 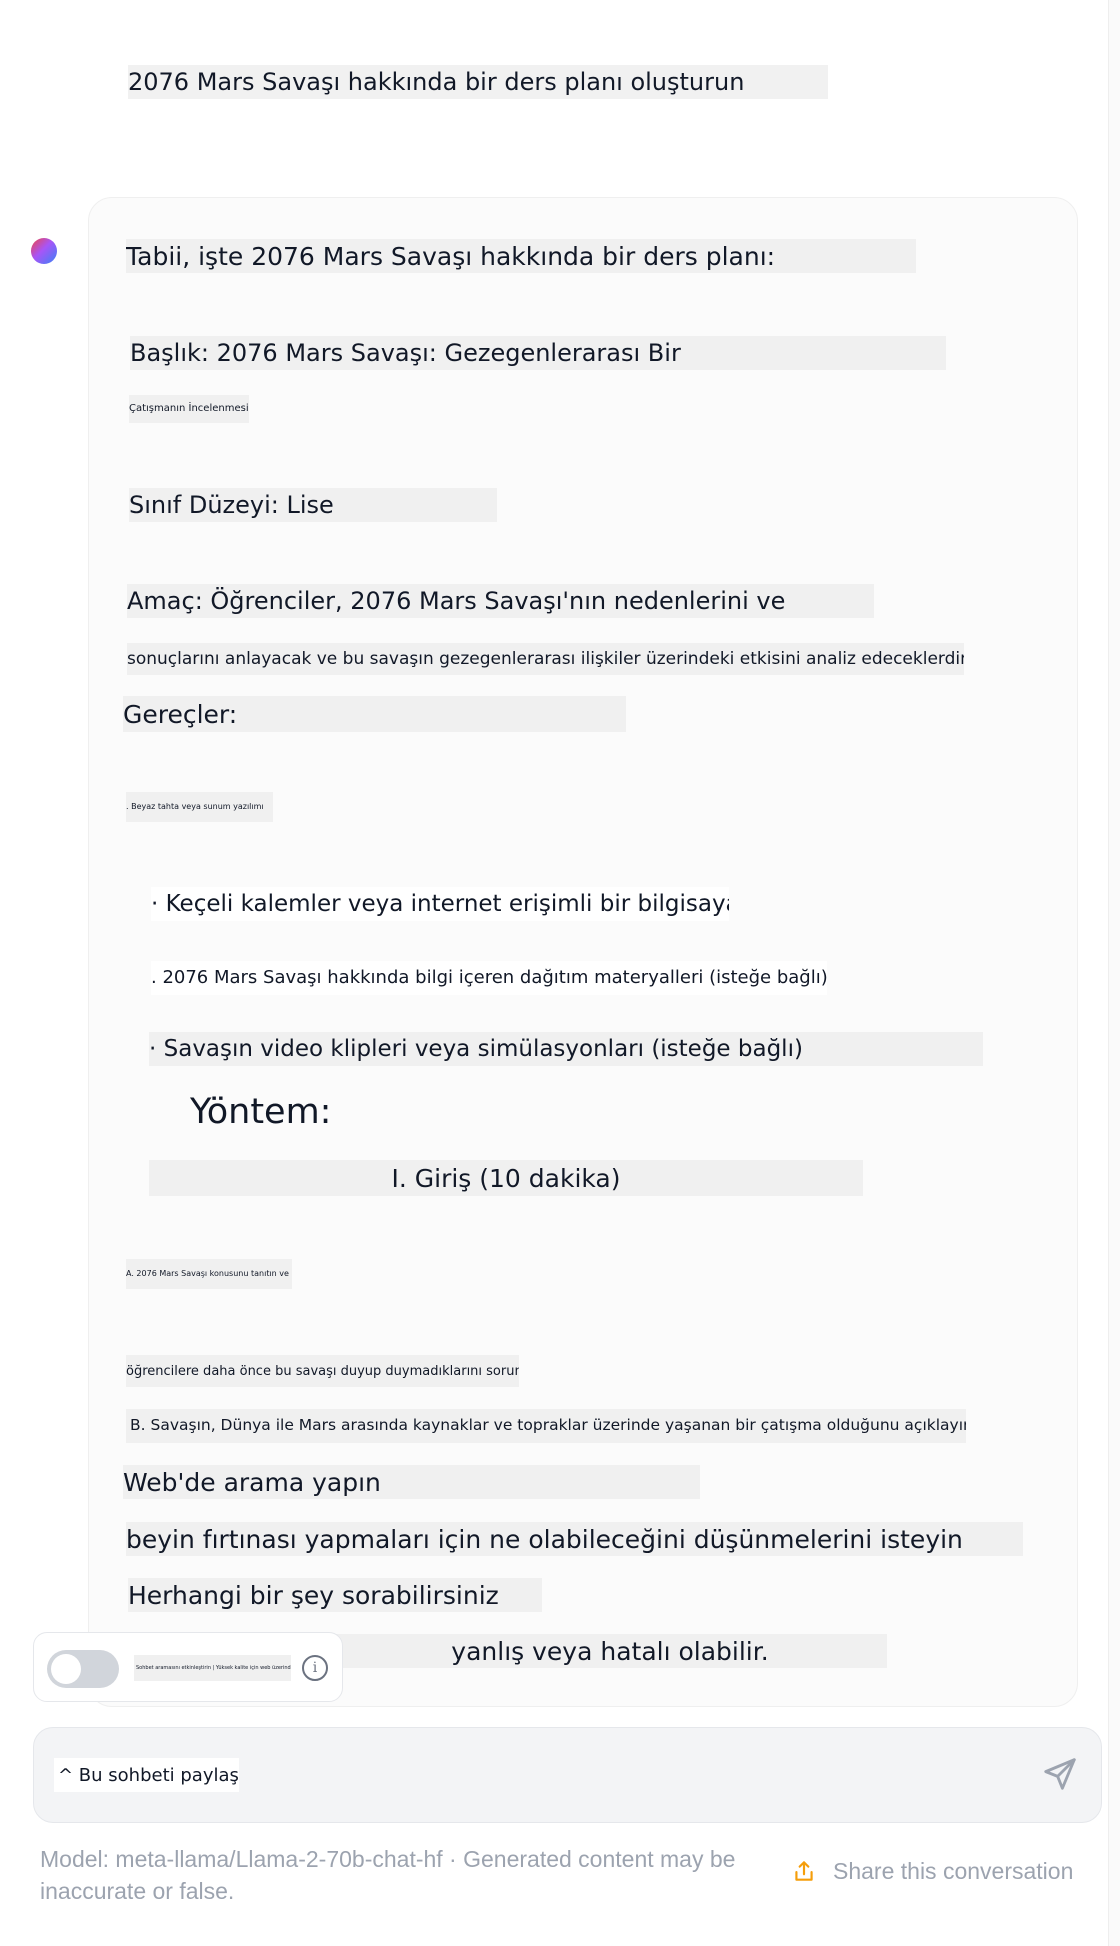 What do you see at coordinates (261, 1111) in the screenshot?
I see `method-heading: Yöntem:` at bounding box center [261, 1111].